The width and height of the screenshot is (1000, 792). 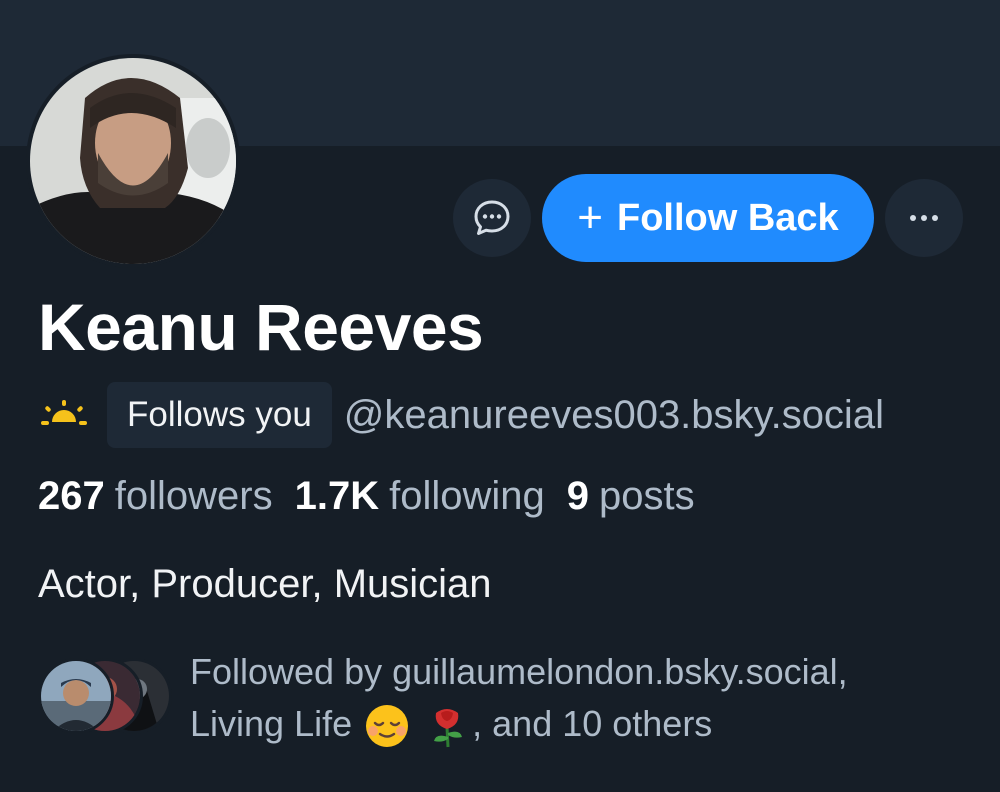 I want to click on followers-count: 267, so click(x=71, y=496).